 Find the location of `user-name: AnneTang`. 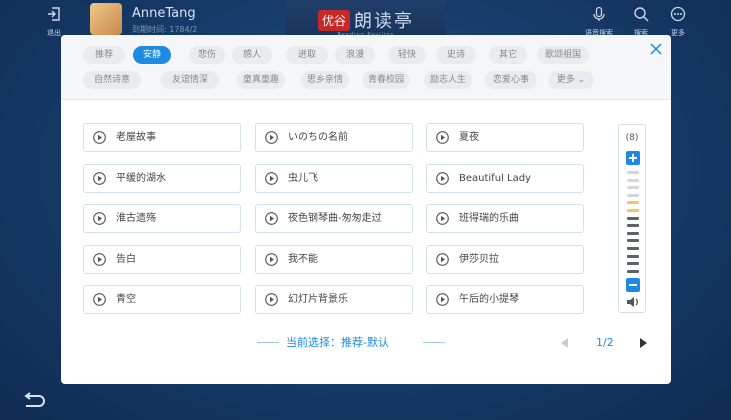

user-name: AnneTang is located at coordinates (164, 13).